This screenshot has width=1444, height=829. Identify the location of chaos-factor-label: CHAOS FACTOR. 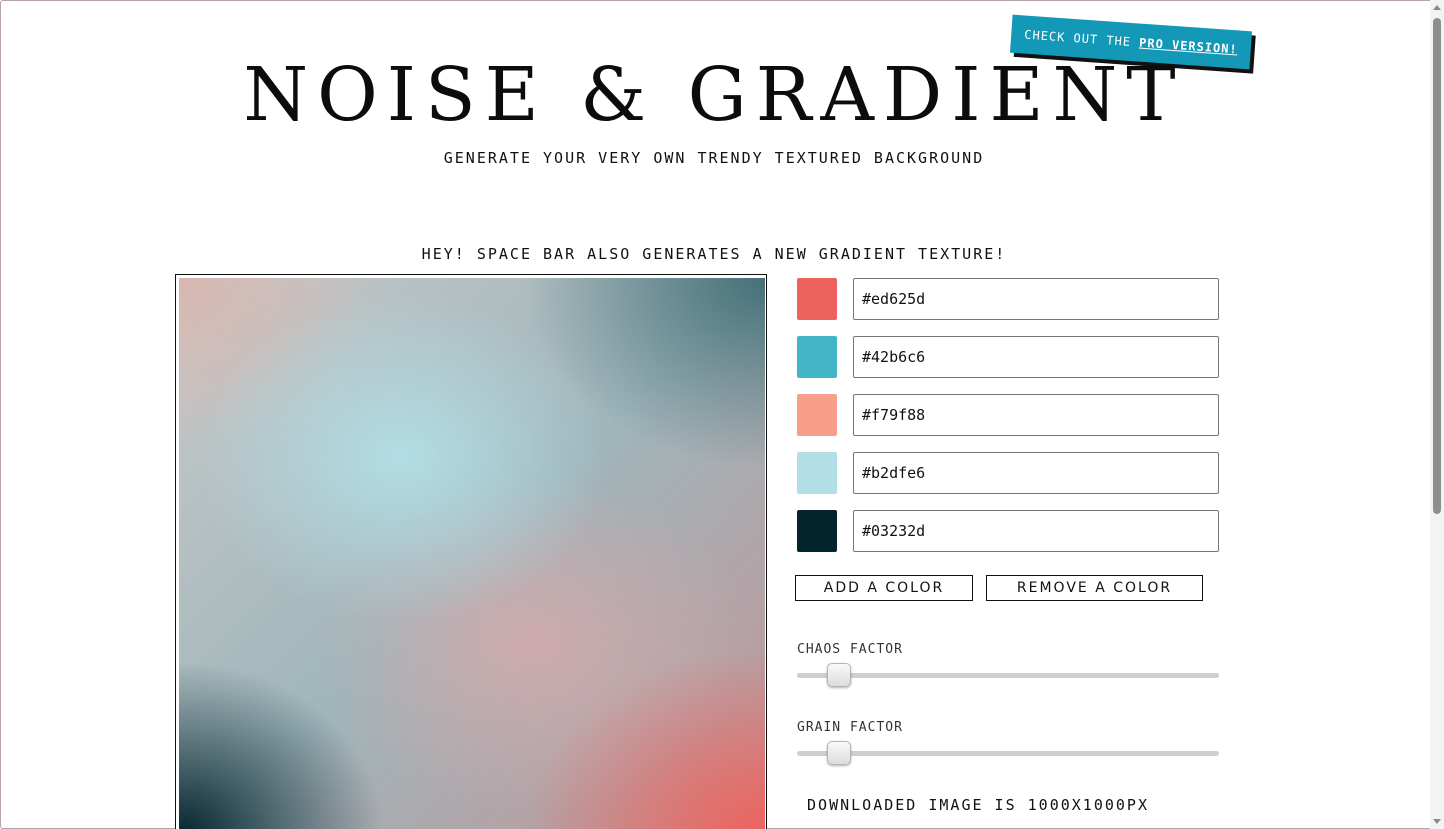
(850, 649).